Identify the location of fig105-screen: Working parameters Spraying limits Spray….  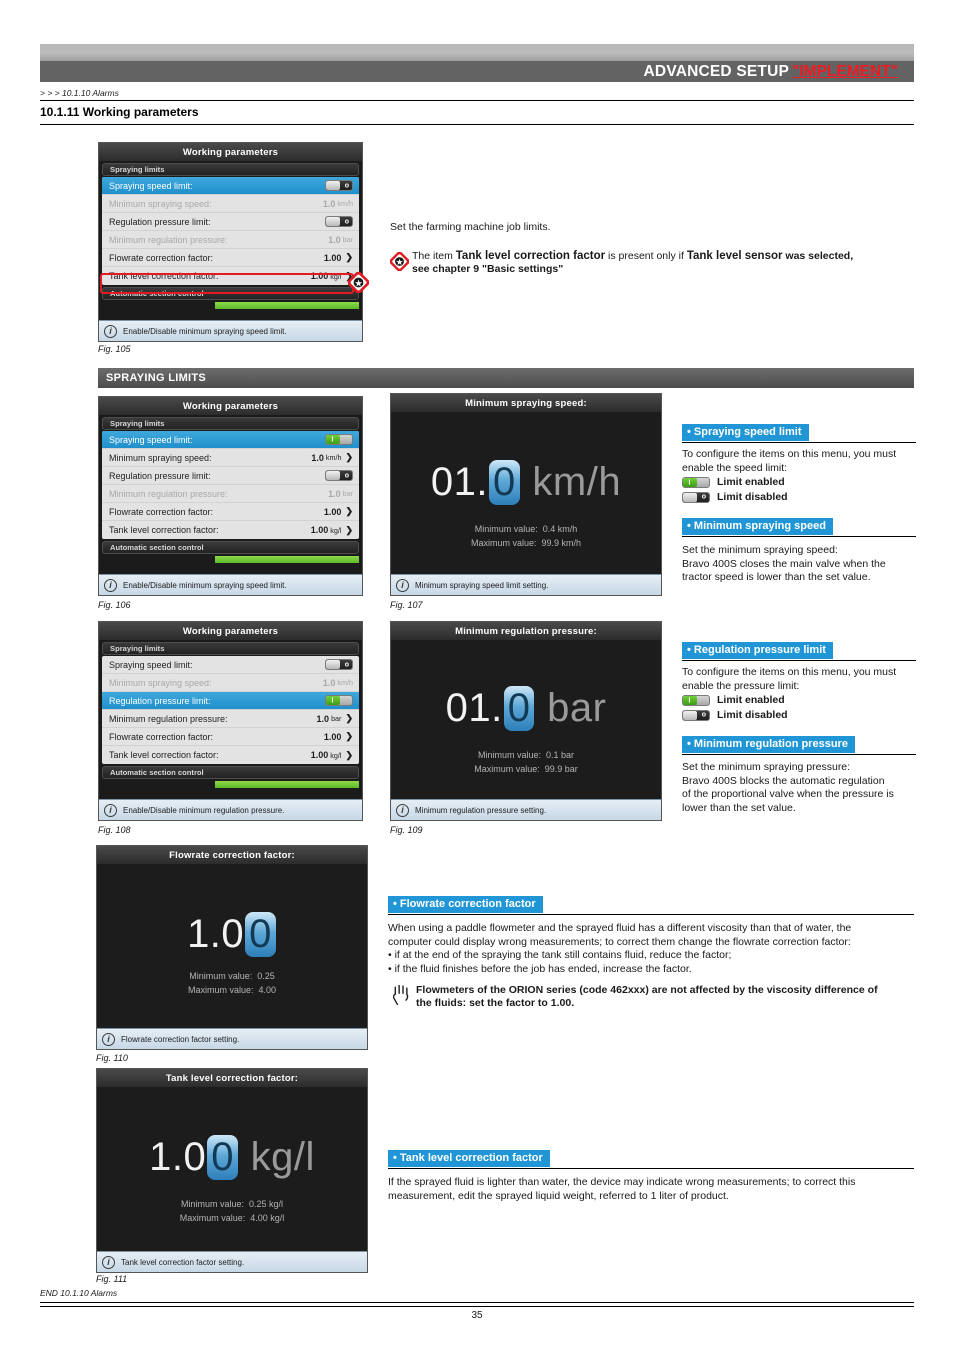
(230, 242).